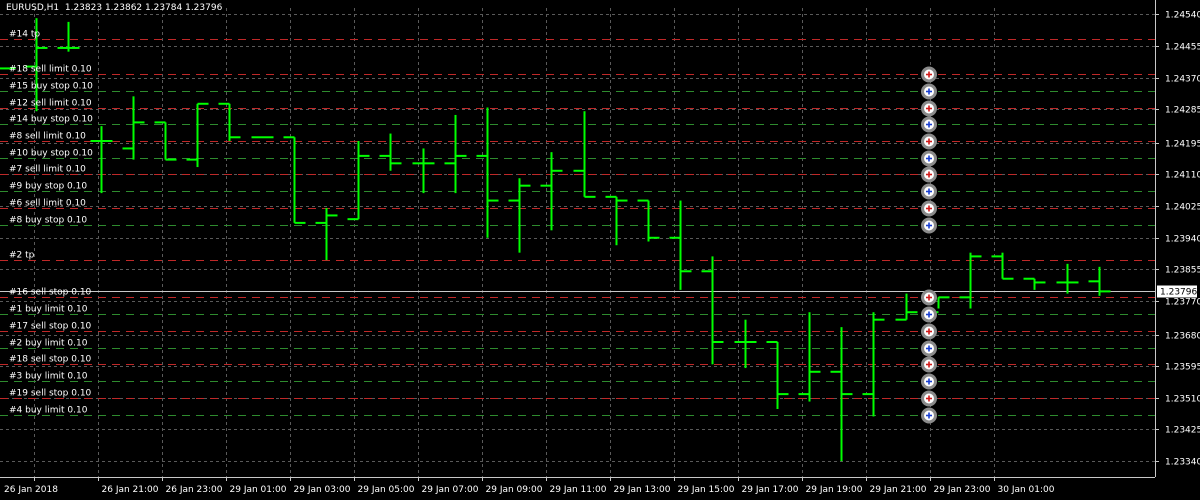 The image size is (1200, 500). I want to click on price-tick-label: 1.24110, so click(1182, 176).